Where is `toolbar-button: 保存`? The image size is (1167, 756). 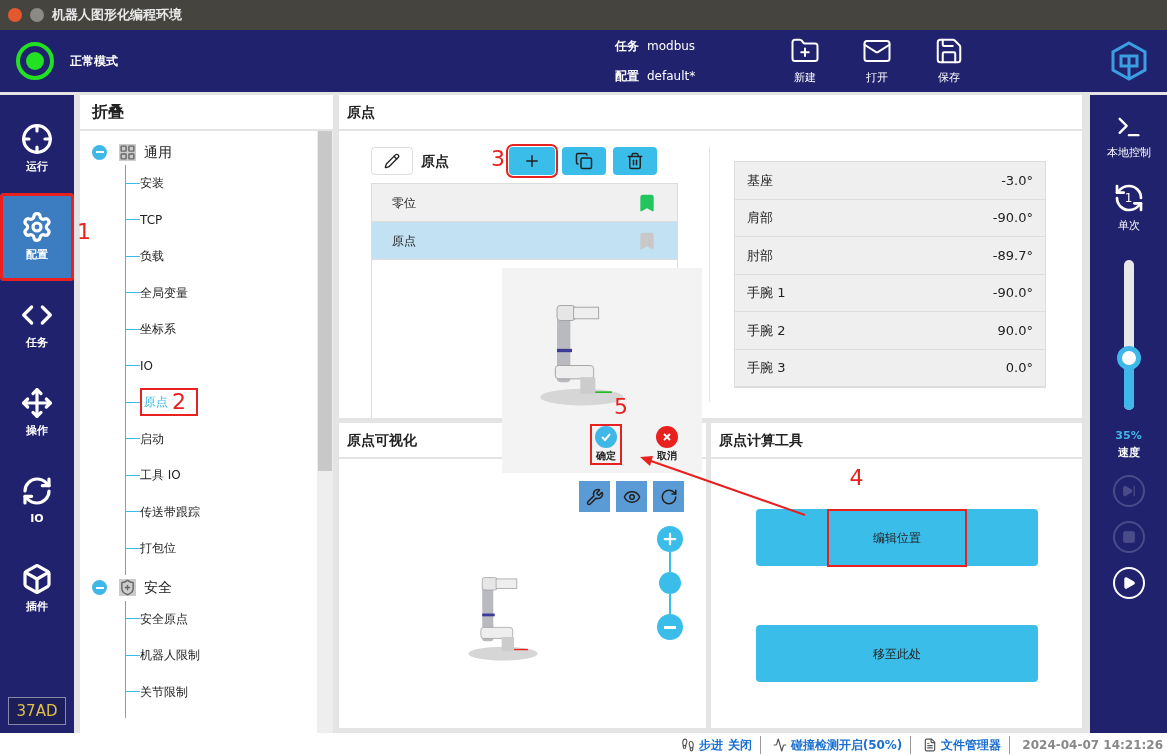 toolbar-button: 保存 is located at coordinates (949, 61).